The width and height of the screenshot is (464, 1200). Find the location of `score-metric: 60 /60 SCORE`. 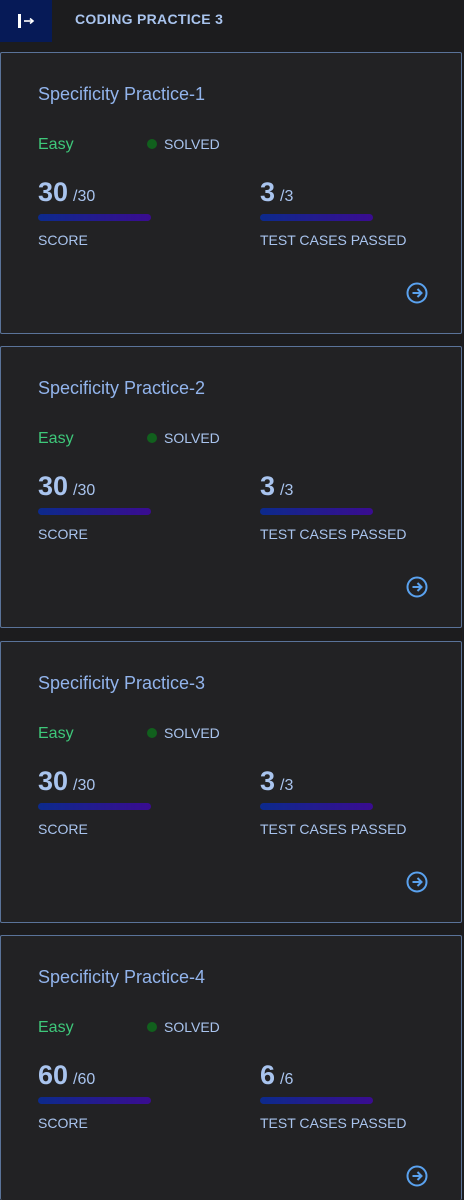

score-metric: 60 /60 SCORE is located at coordinates (94, 1095).